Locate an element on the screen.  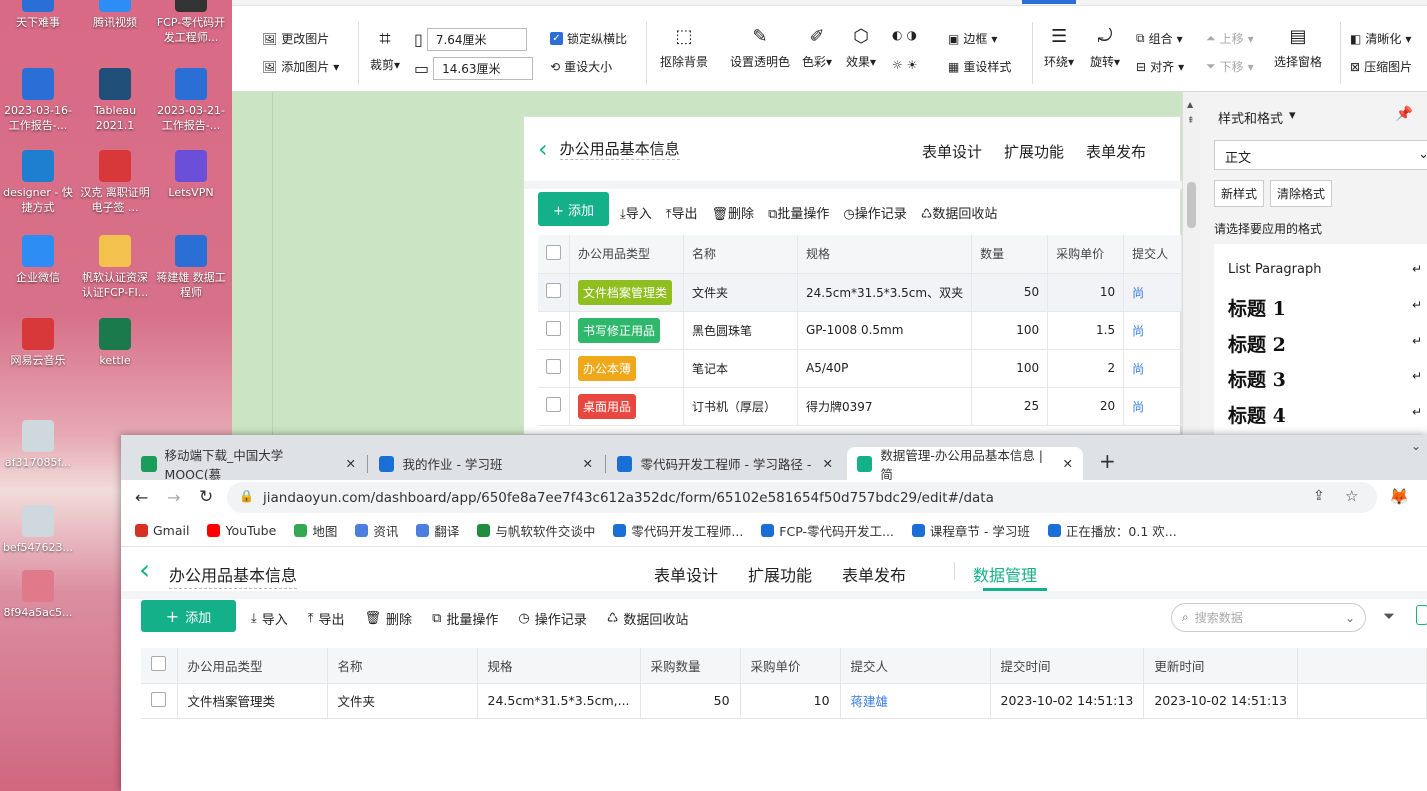
style-item: 标题 2 is located at coordinates (1257, 343).